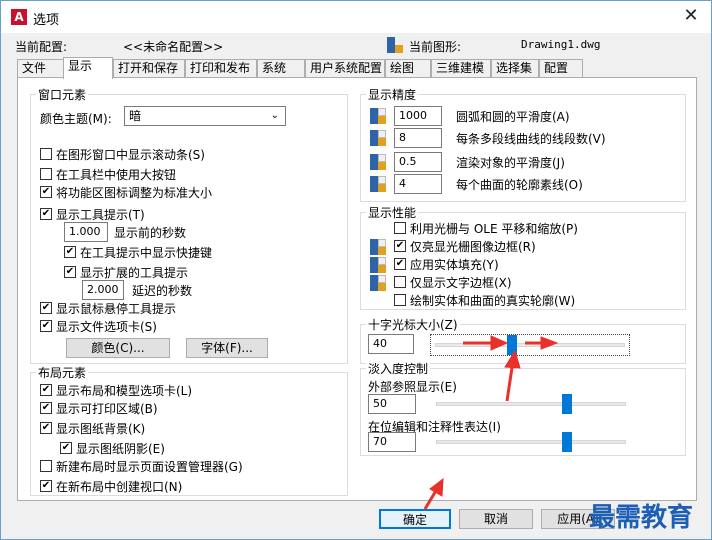 The width and height of the screenshot is (712, 540). Describe the element at coordinates (491, 422) in the screenshot. I see `annotation-arrows` at that location.